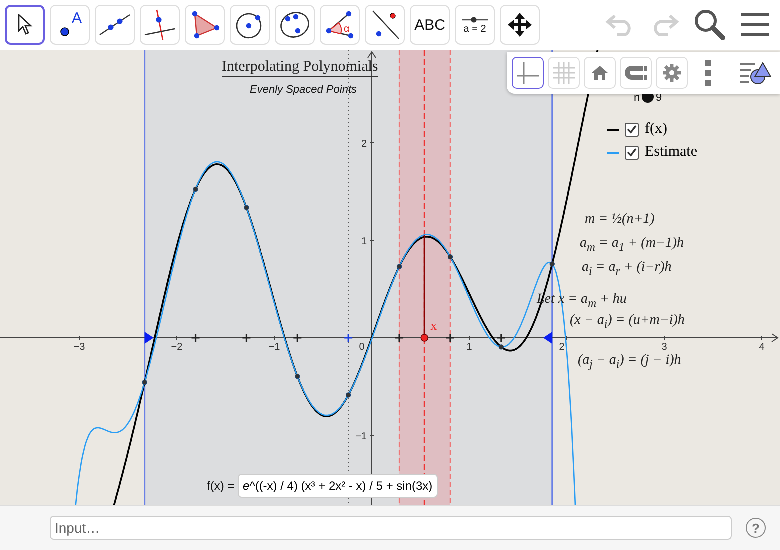  Describe the element at coordinates (274, 347) in the screenshot. I see `x-tick-label: −1` at that location.